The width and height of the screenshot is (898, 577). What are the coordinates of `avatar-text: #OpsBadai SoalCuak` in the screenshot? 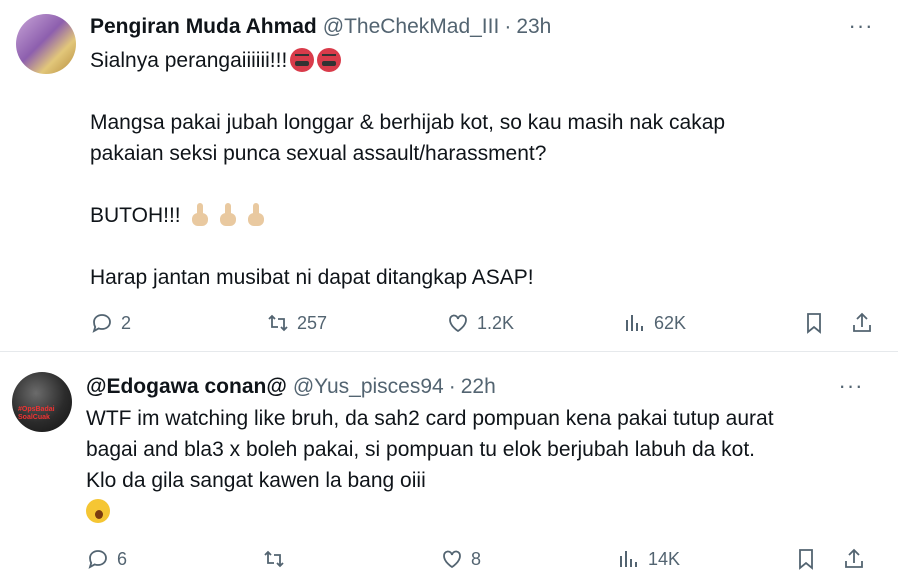 It's located at (36, 413).